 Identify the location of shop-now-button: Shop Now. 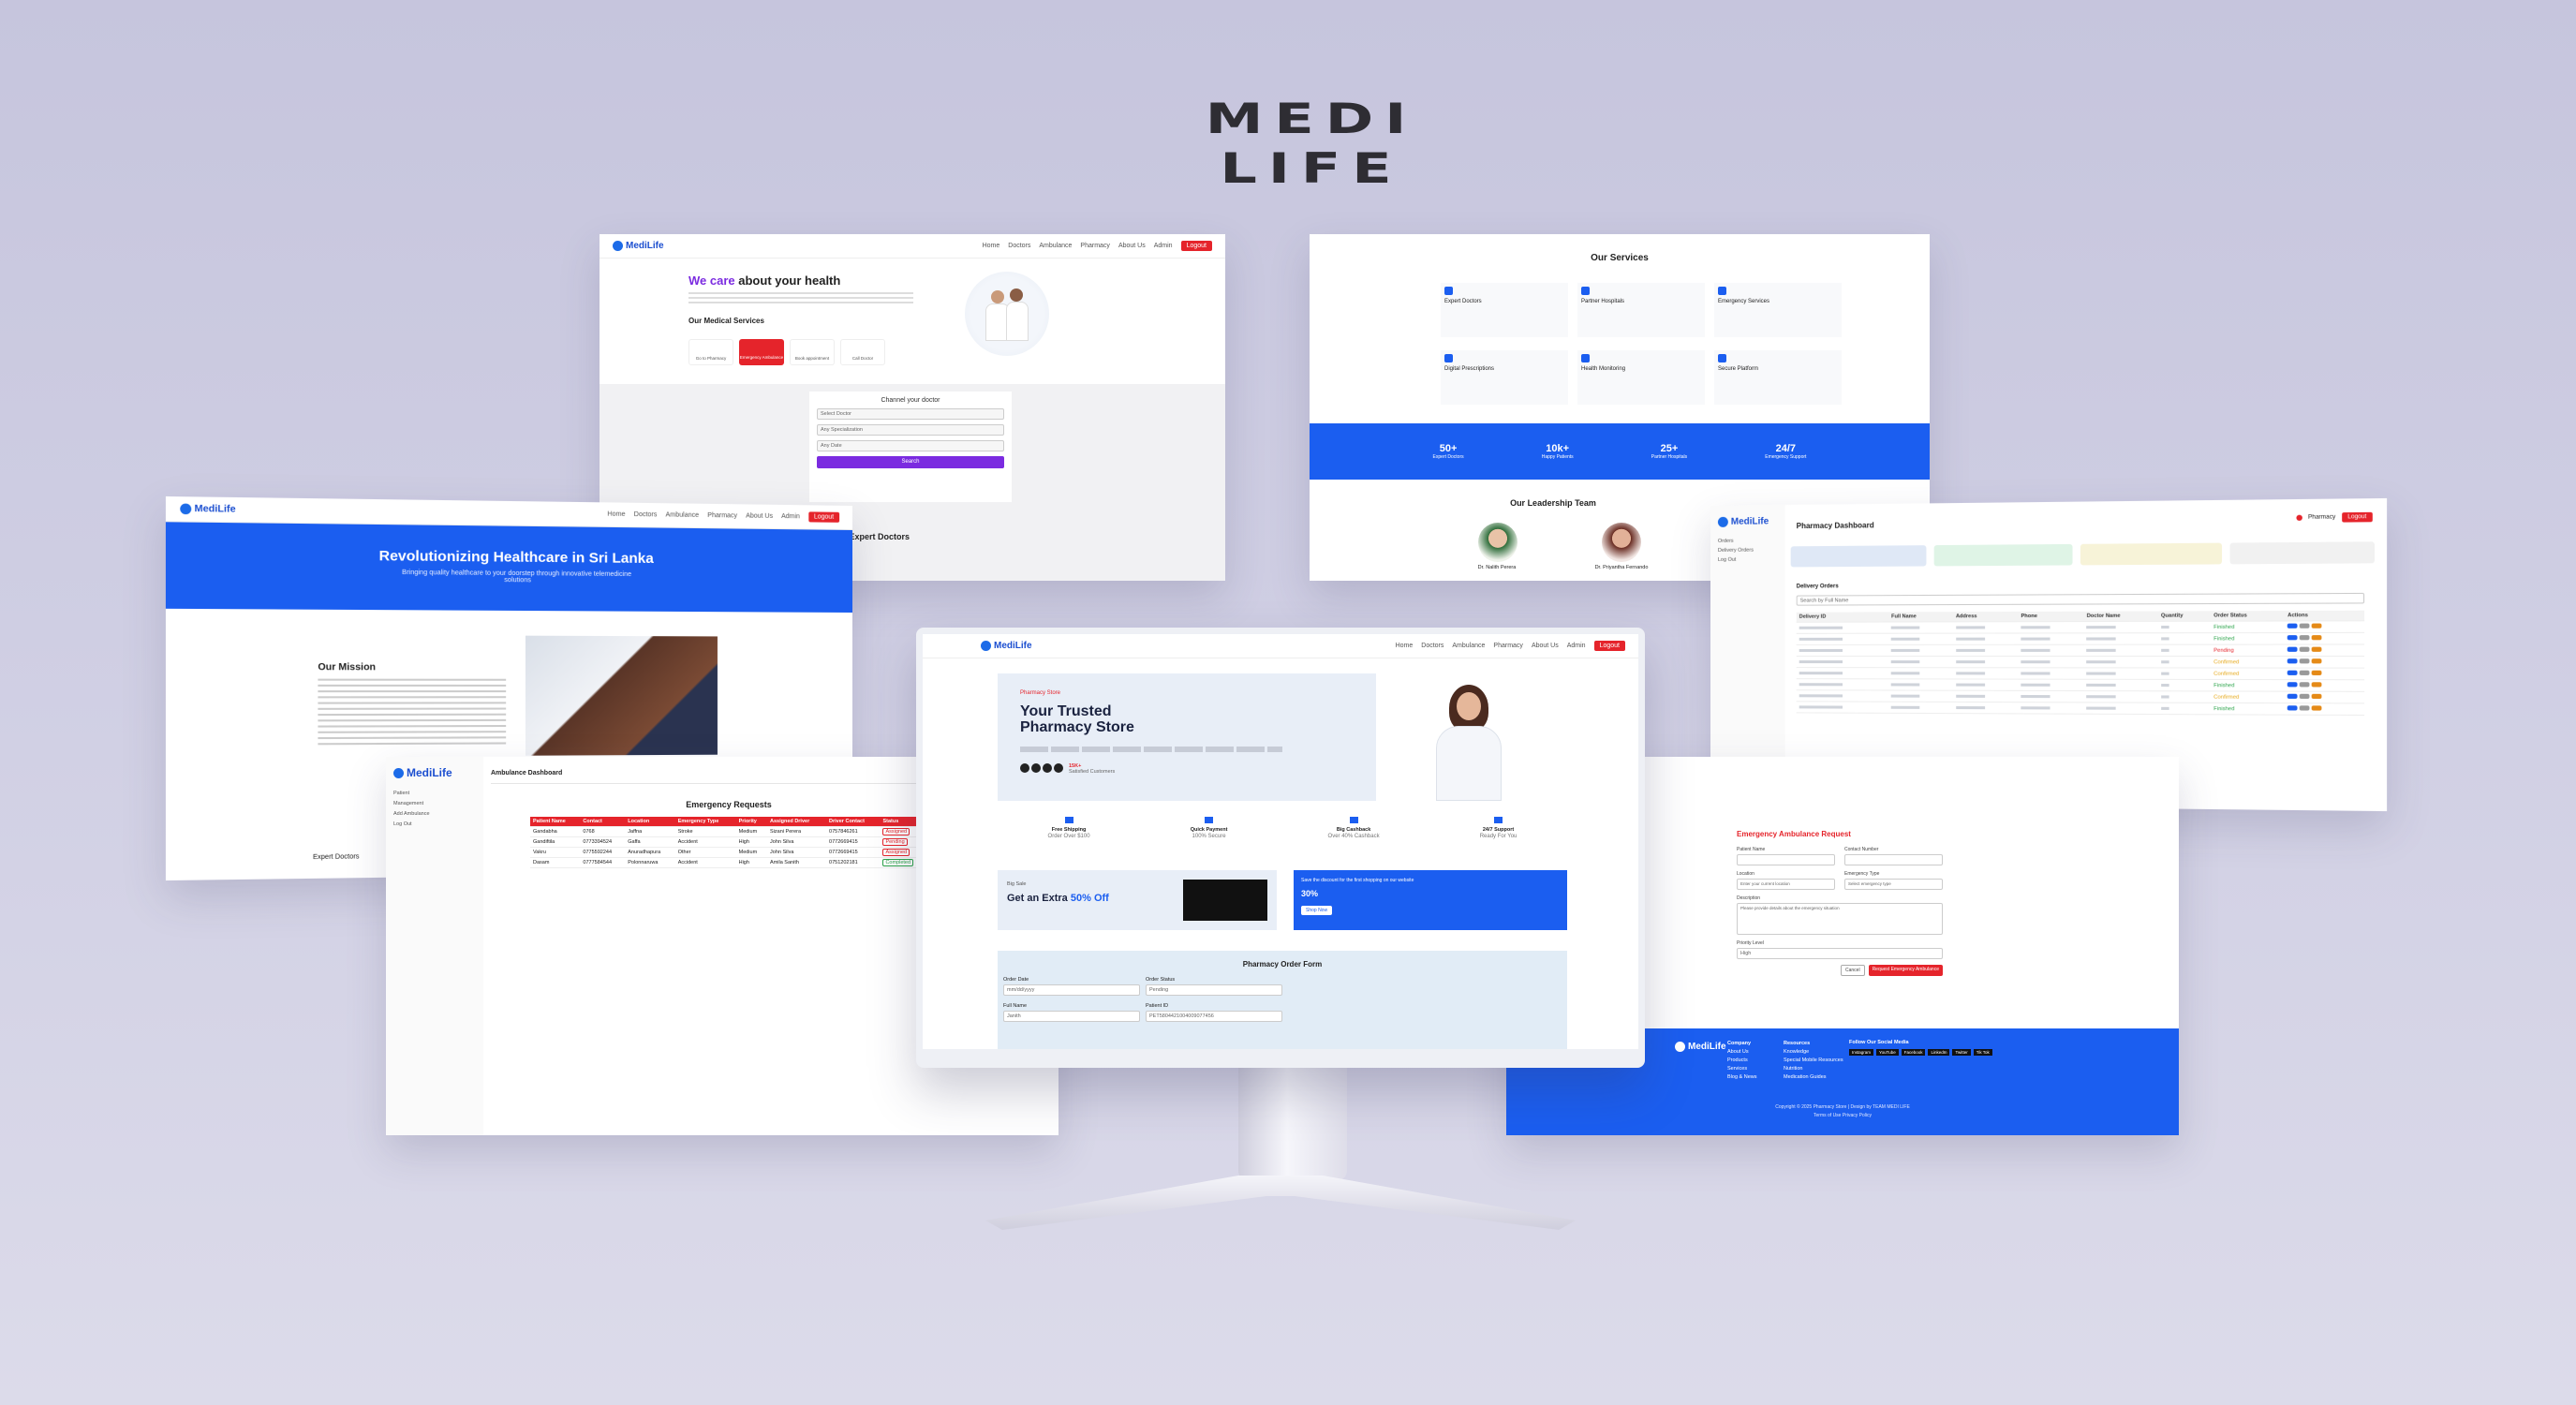
(1316, 910).